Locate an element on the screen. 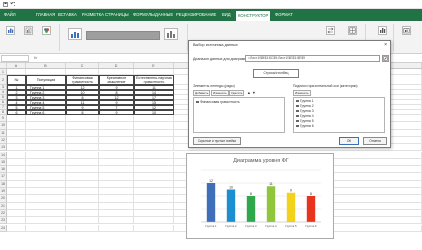  move-down-icon: ▼ is located at coordinates (254, 93).